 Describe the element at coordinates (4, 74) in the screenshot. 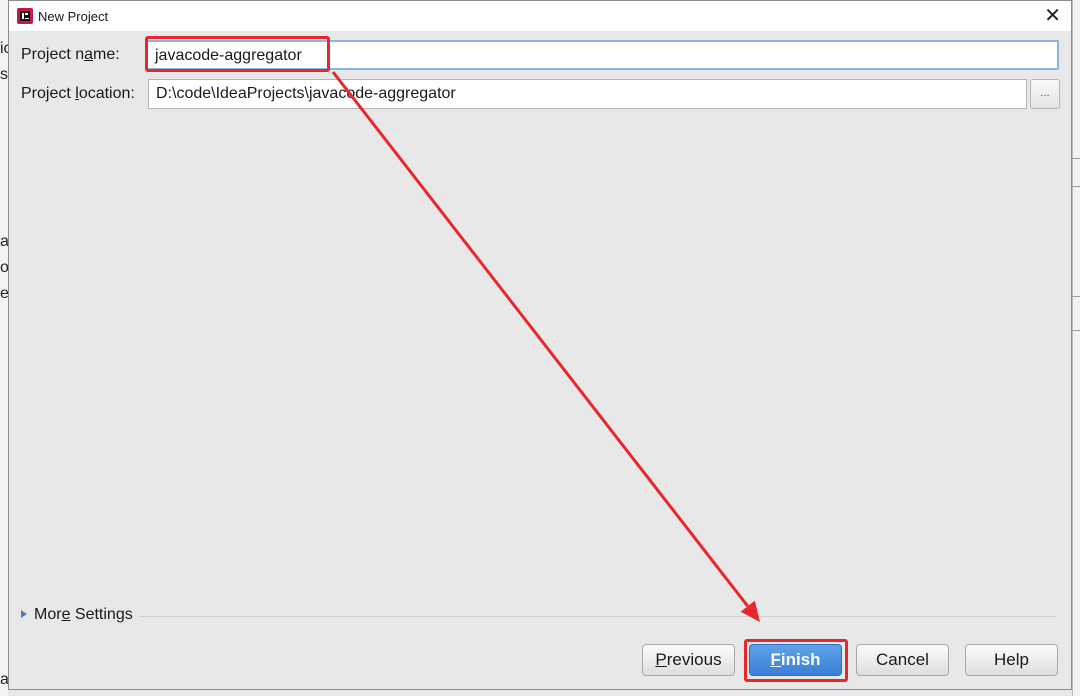

I see `background-text-fragment: sr` at that location.